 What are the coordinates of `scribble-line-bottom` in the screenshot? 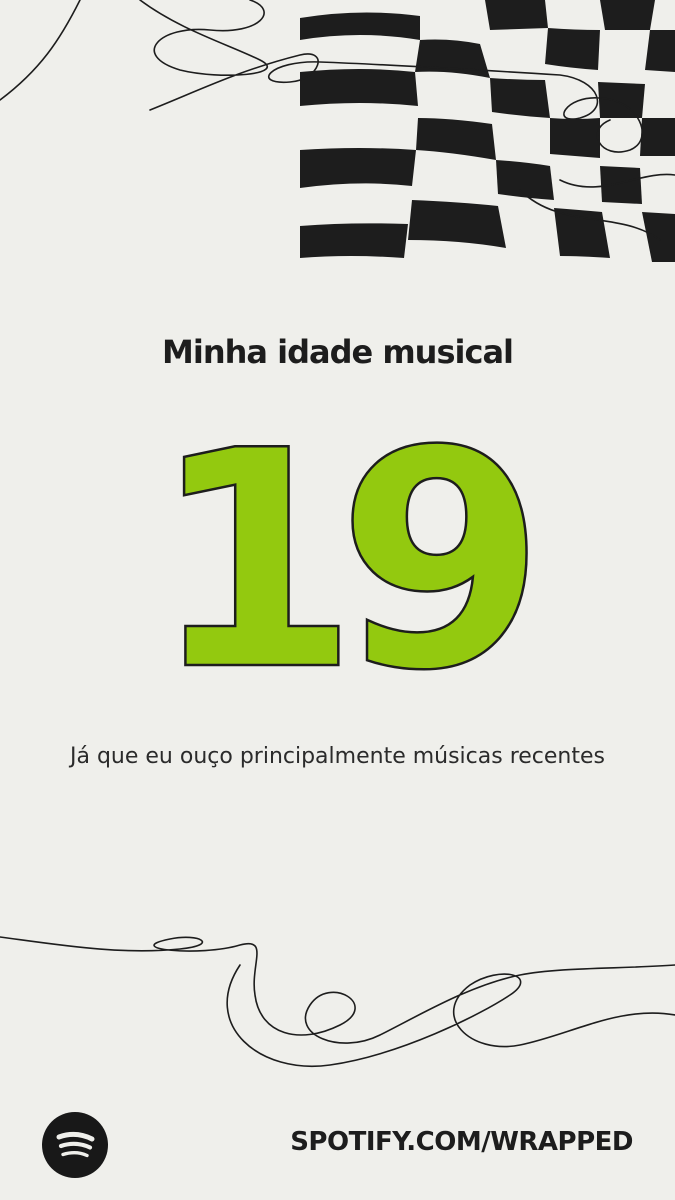 It's located at (337, 1002).